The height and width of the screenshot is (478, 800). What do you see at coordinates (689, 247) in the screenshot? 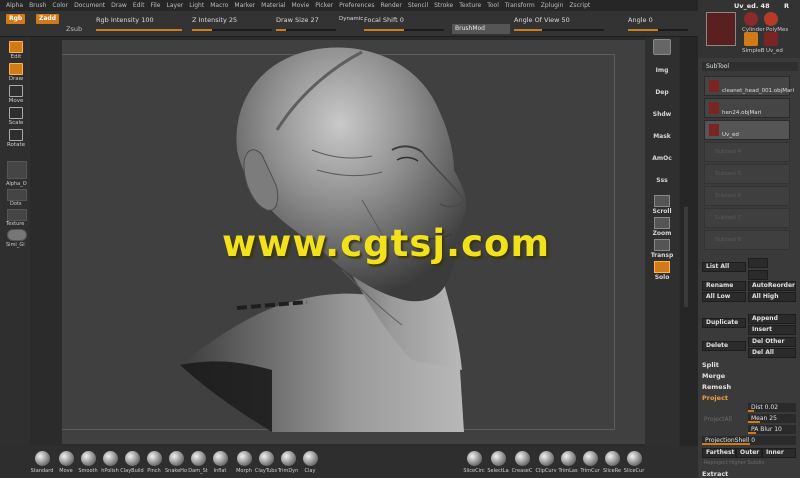
I see `canvas-scrollbar` at bounding box center [689, 247].